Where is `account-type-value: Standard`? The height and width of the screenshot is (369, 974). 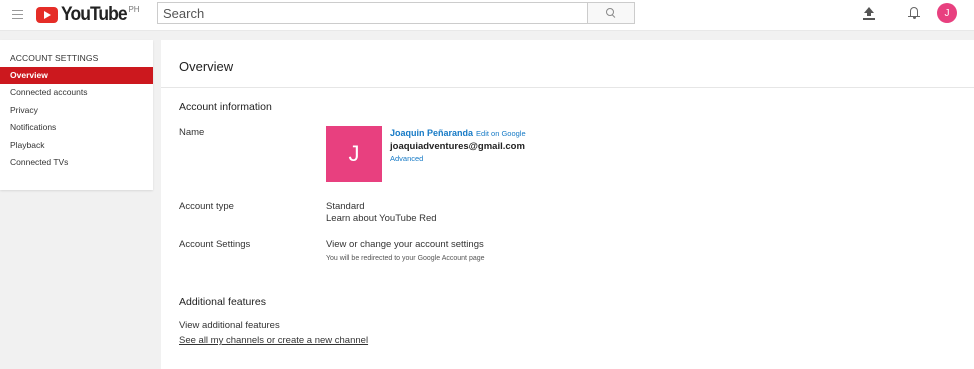 account-type-value: Standard is located at coordinates (345, 206).